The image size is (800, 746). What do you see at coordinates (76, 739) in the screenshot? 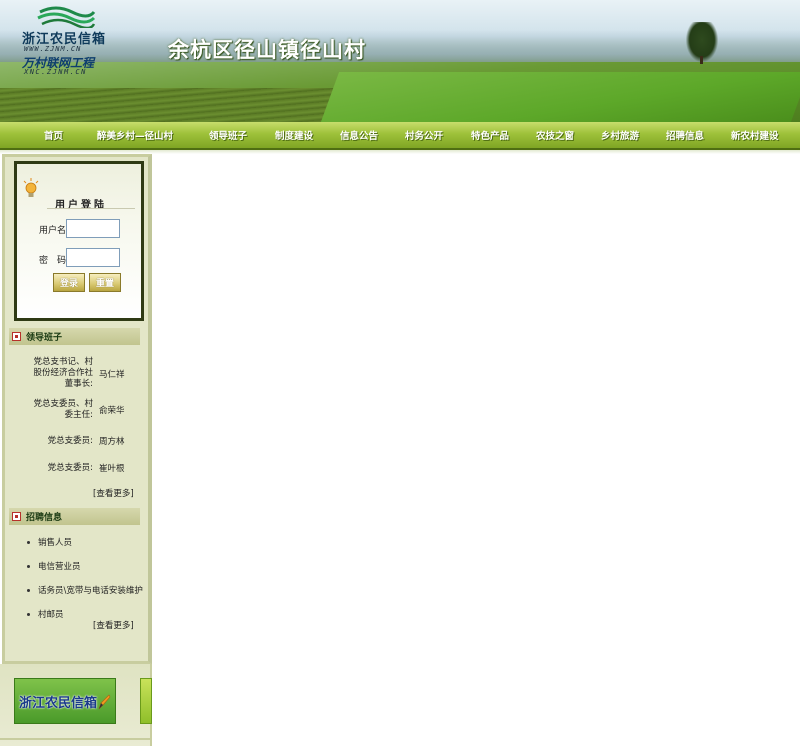
I see `bottom-divider` at bounding box center [76, 739].